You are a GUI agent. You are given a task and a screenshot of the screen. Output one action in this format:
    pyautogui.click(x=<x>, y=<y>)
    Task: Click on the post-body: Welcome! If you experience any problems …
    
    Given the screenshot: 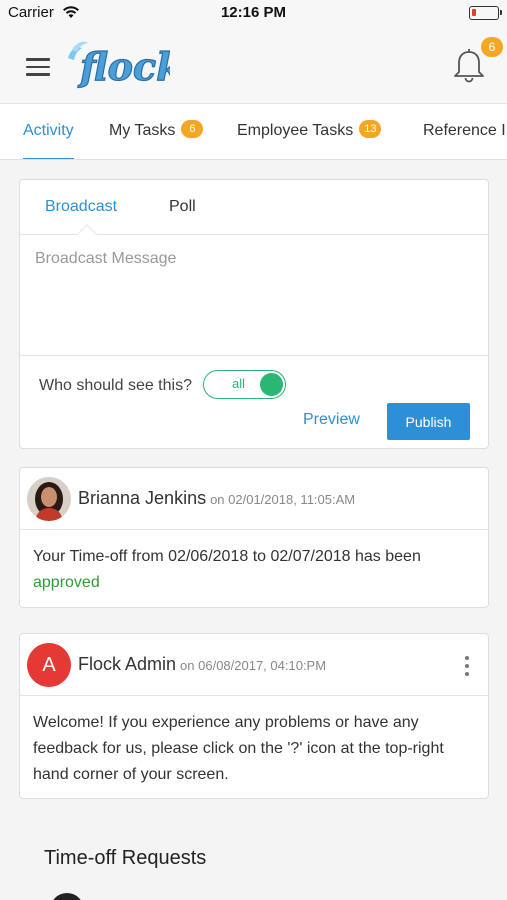 What is the action you would take?
    pyautogui.click(x=254, y=749)
    